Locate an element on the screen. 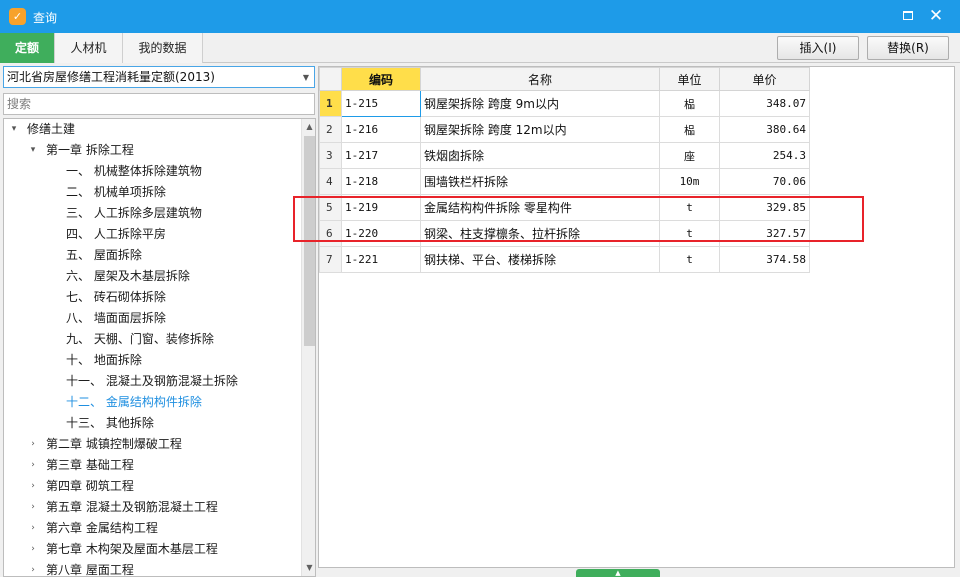 The width and height of the screenshot is (960, 577). tree-item: › 第六章 金属结构工程 is located at coordinates (152, 528).